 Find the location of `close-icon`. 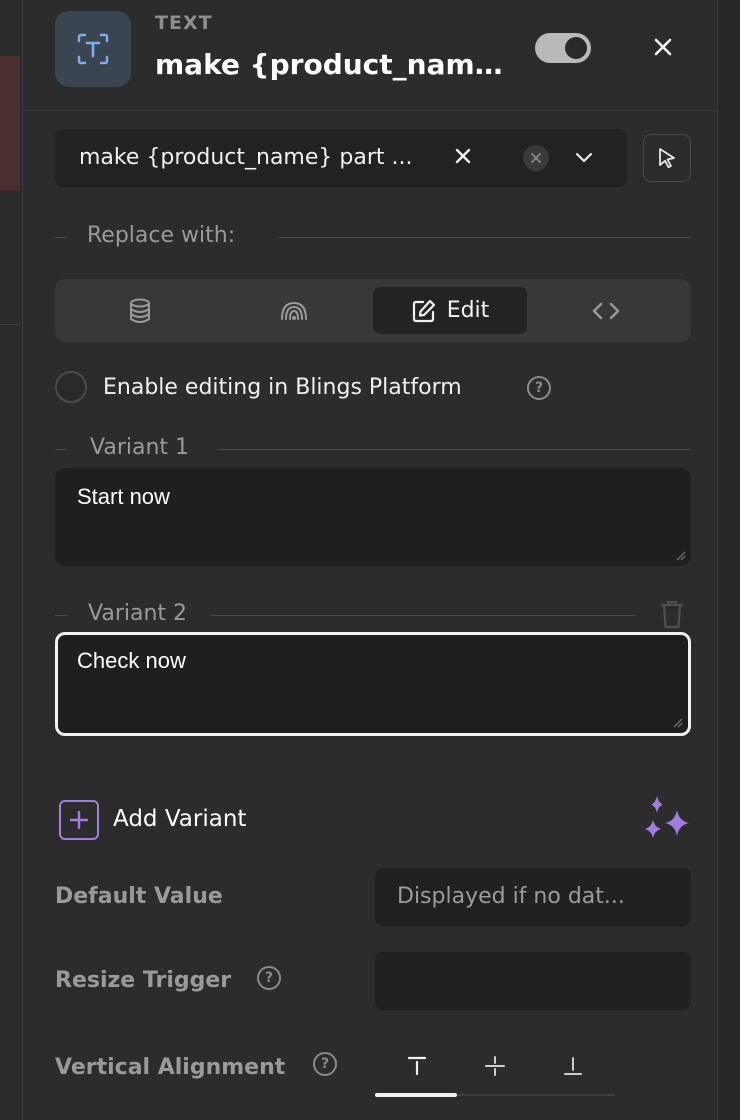

close-icon is located at coordinates (663, 47).